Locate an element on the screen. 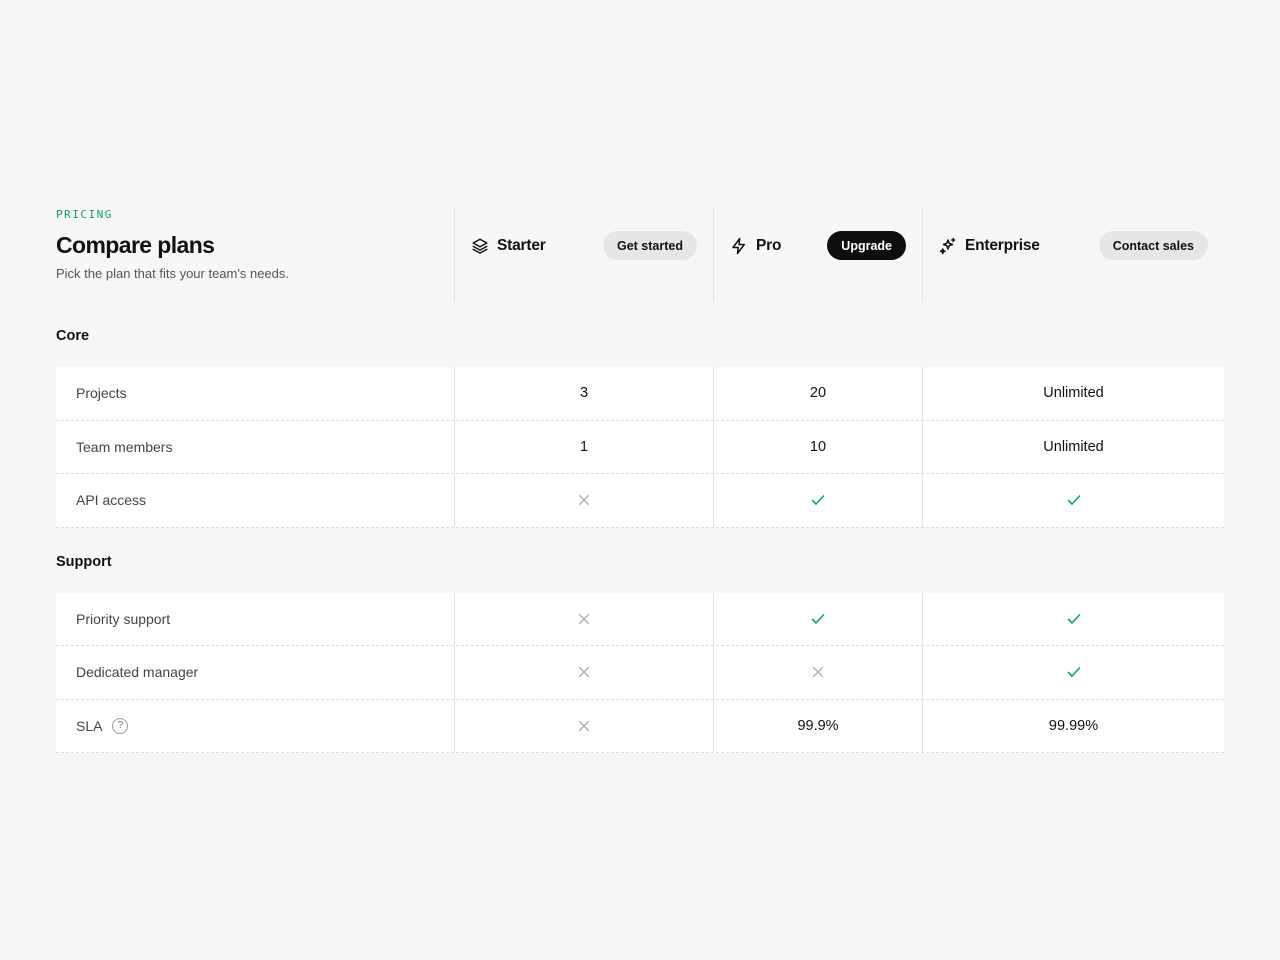 This screenshot has height=960, width=1280. table-row: Priority support is located at coordinates (640, 619).